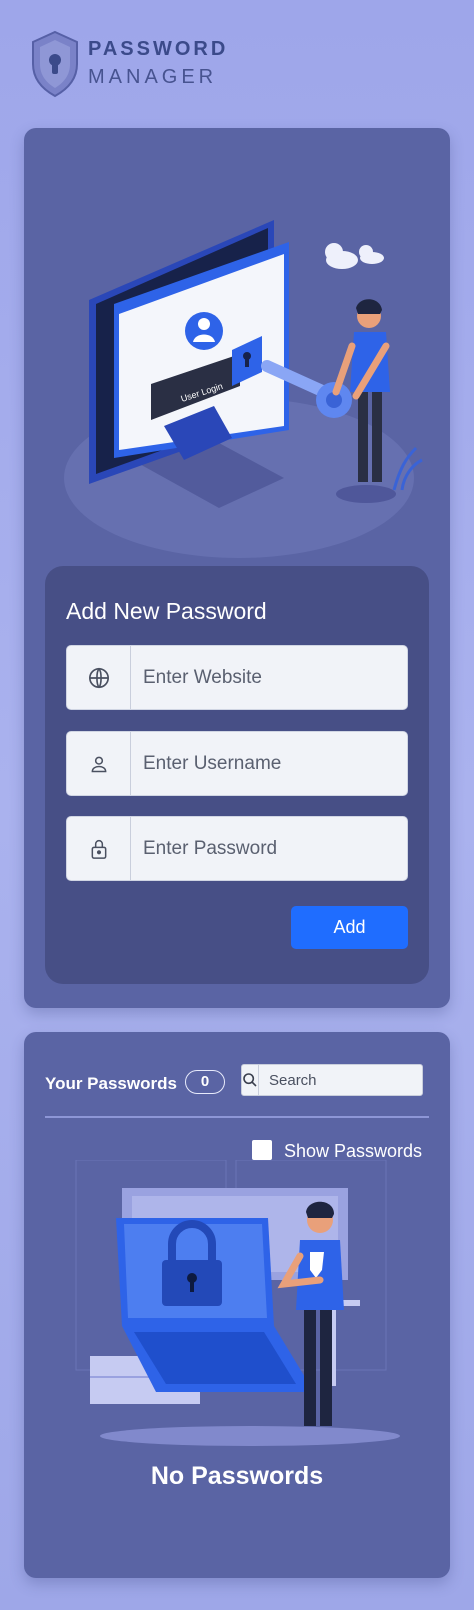 Image resolution: width=474 pixels, height=1610 pixels. I want to click on username-field, so click(237, 763).